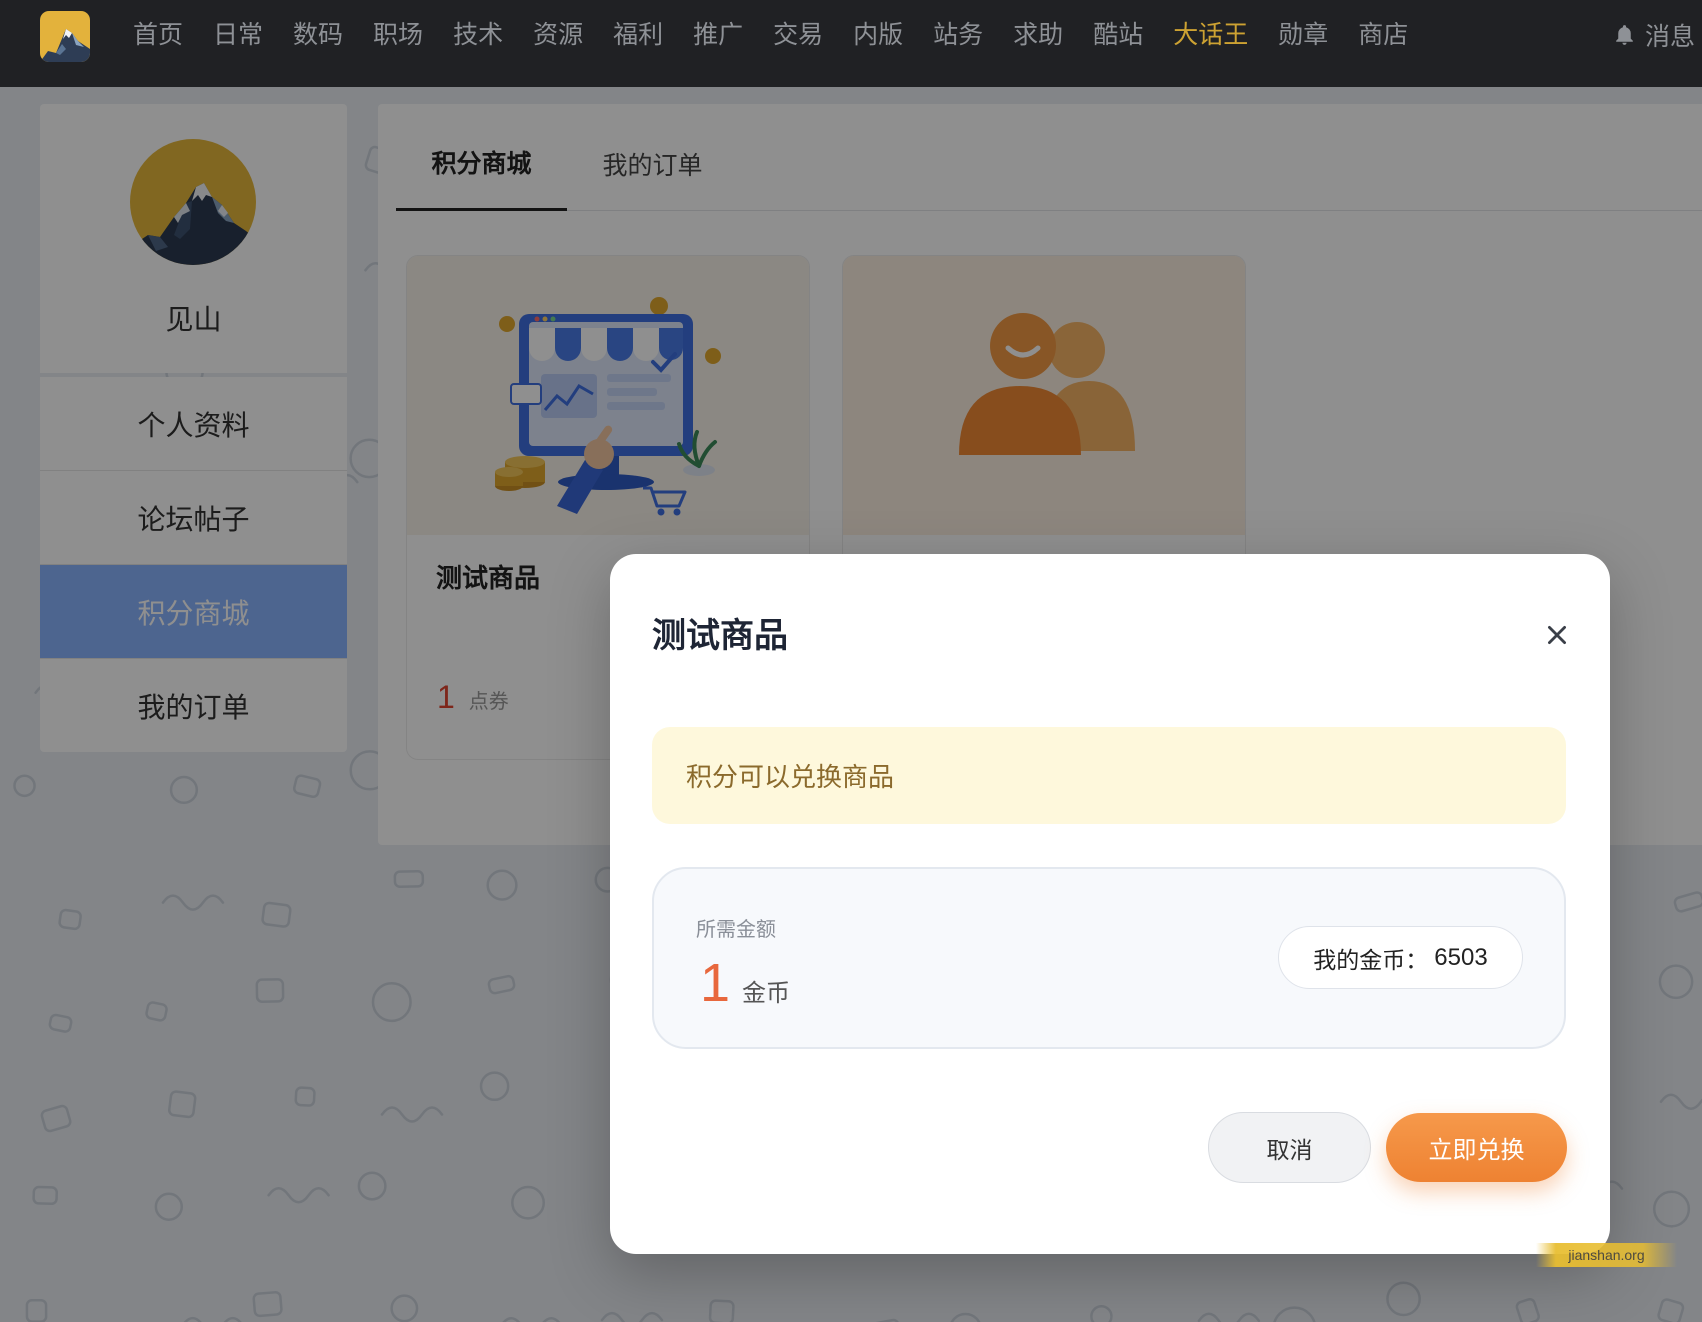 The height and width of the screenshot is (1322, 1702). What do you see at coordinates (318, 35) in the screenshot?
I see `nav-item-digital: 数码` at bounding box center [318, 35].